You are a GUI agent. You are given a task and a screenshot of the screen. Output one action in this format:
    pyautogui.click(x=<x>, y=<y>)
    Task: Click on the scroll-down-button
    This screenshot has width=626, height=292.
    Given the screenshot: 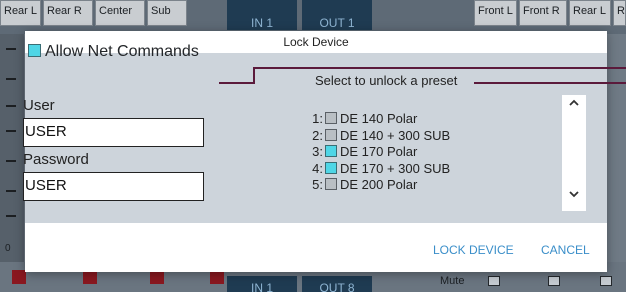 What is the action you would take?
    pyautogui.click(x=574, y=196)
    